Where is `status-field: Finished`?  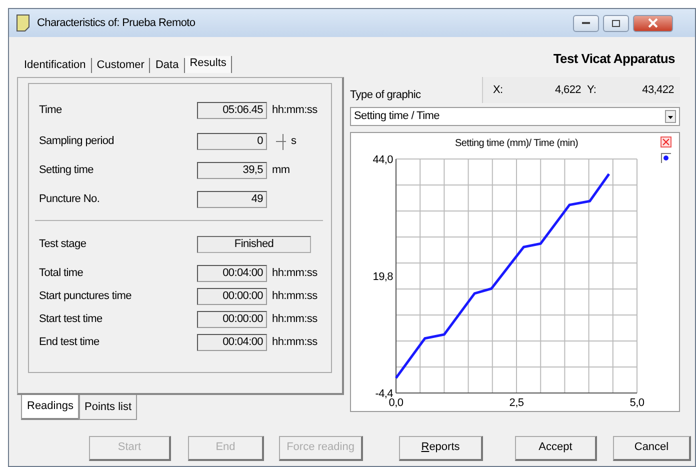 status-field: Finished is located at coordinates (254, 244).